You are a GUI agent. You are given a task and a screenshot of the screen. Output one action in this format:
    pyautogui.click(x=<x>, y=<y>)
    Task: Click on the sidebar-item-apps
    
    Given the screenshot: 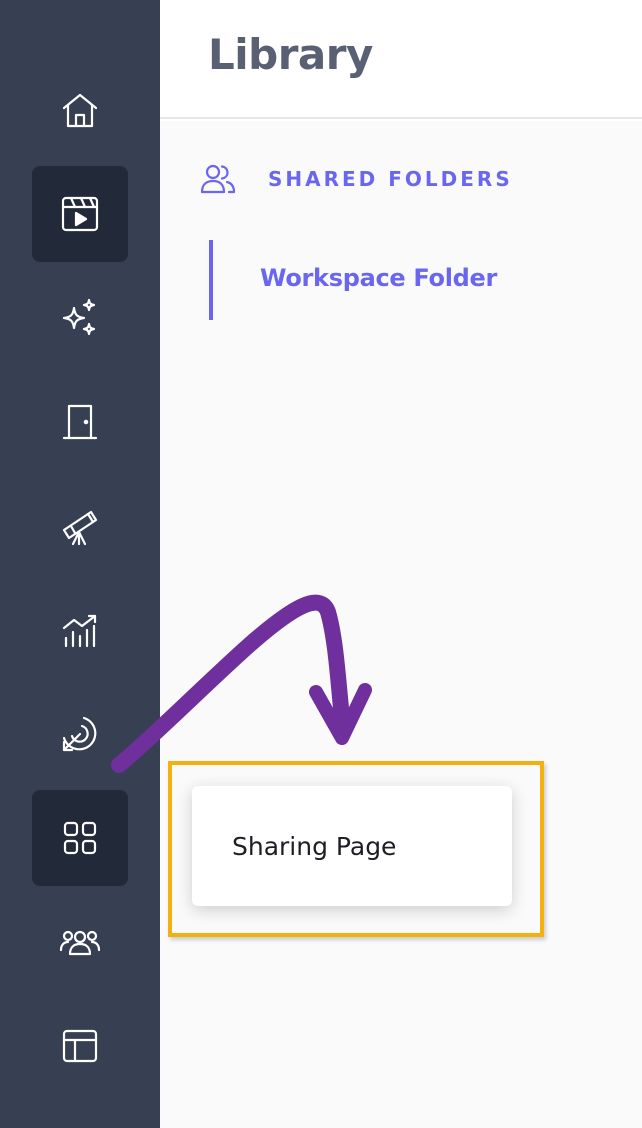 What is the action you would take?
    pyautogui.click(x=80, y=838)
    